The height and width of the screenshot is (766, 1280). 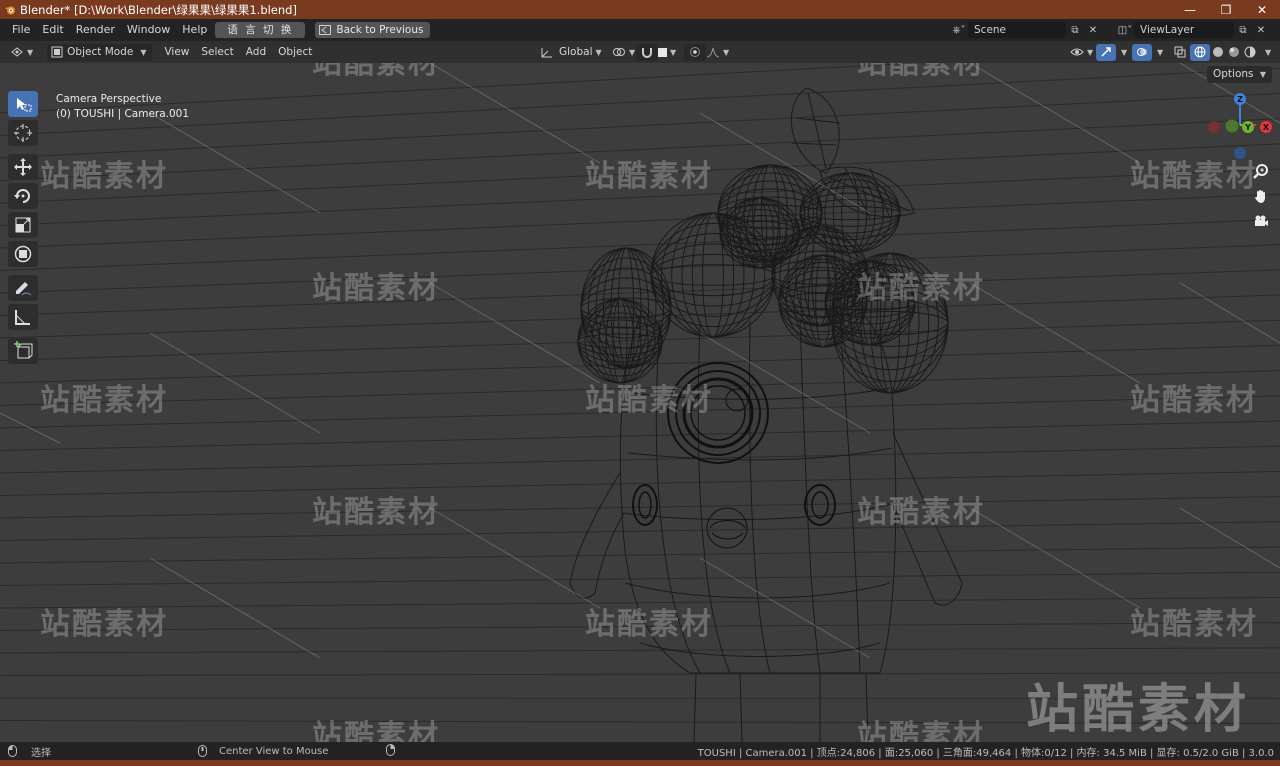 I want to click on gizmo-dropdown: ▼, so click(x=1122, y=52).